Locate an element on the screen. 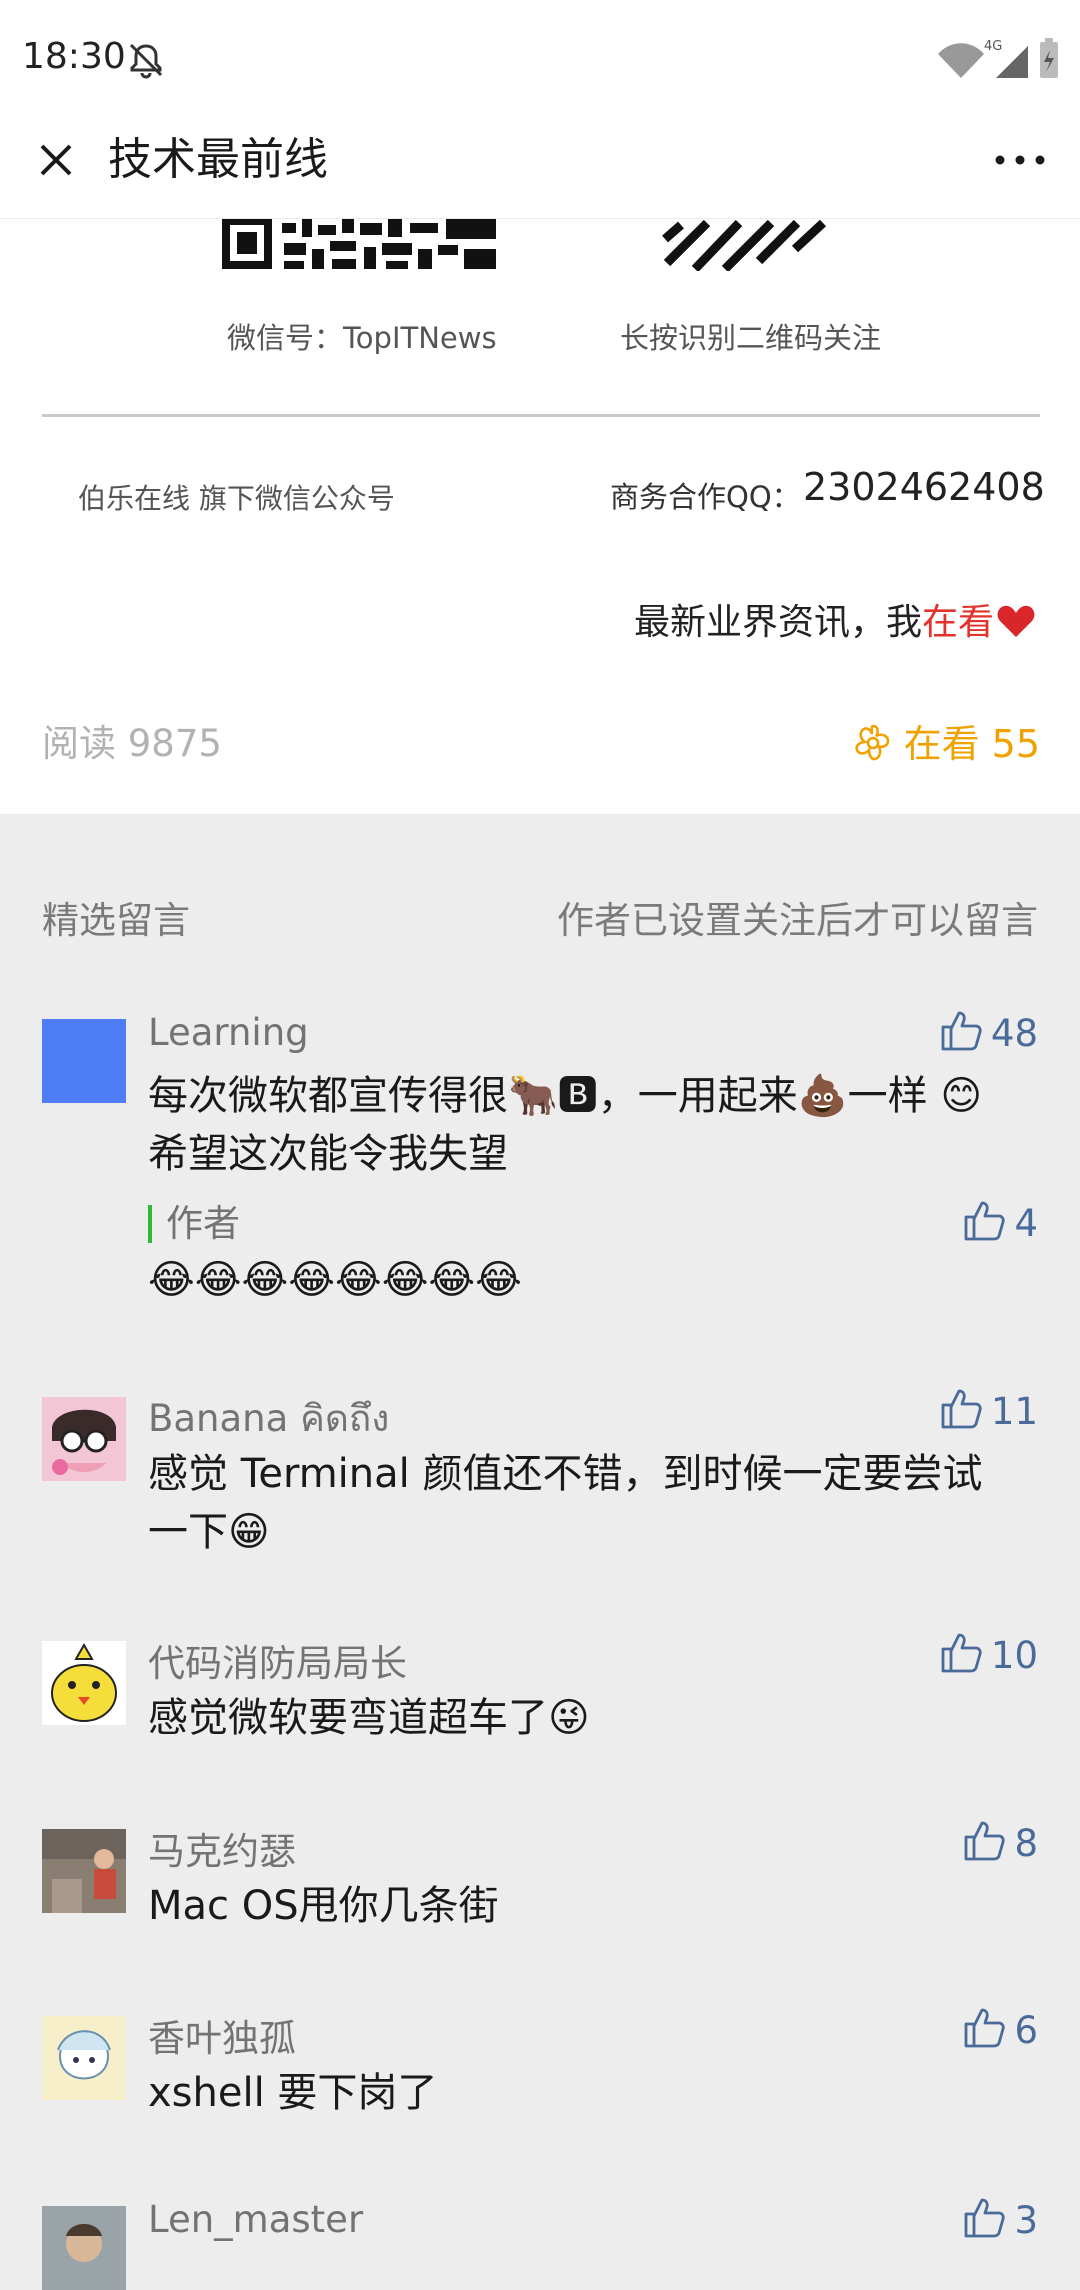 The width and height of the screenshot is (1080, 2290). watching-button: 在看 55 is located at coordinates (946, 740).